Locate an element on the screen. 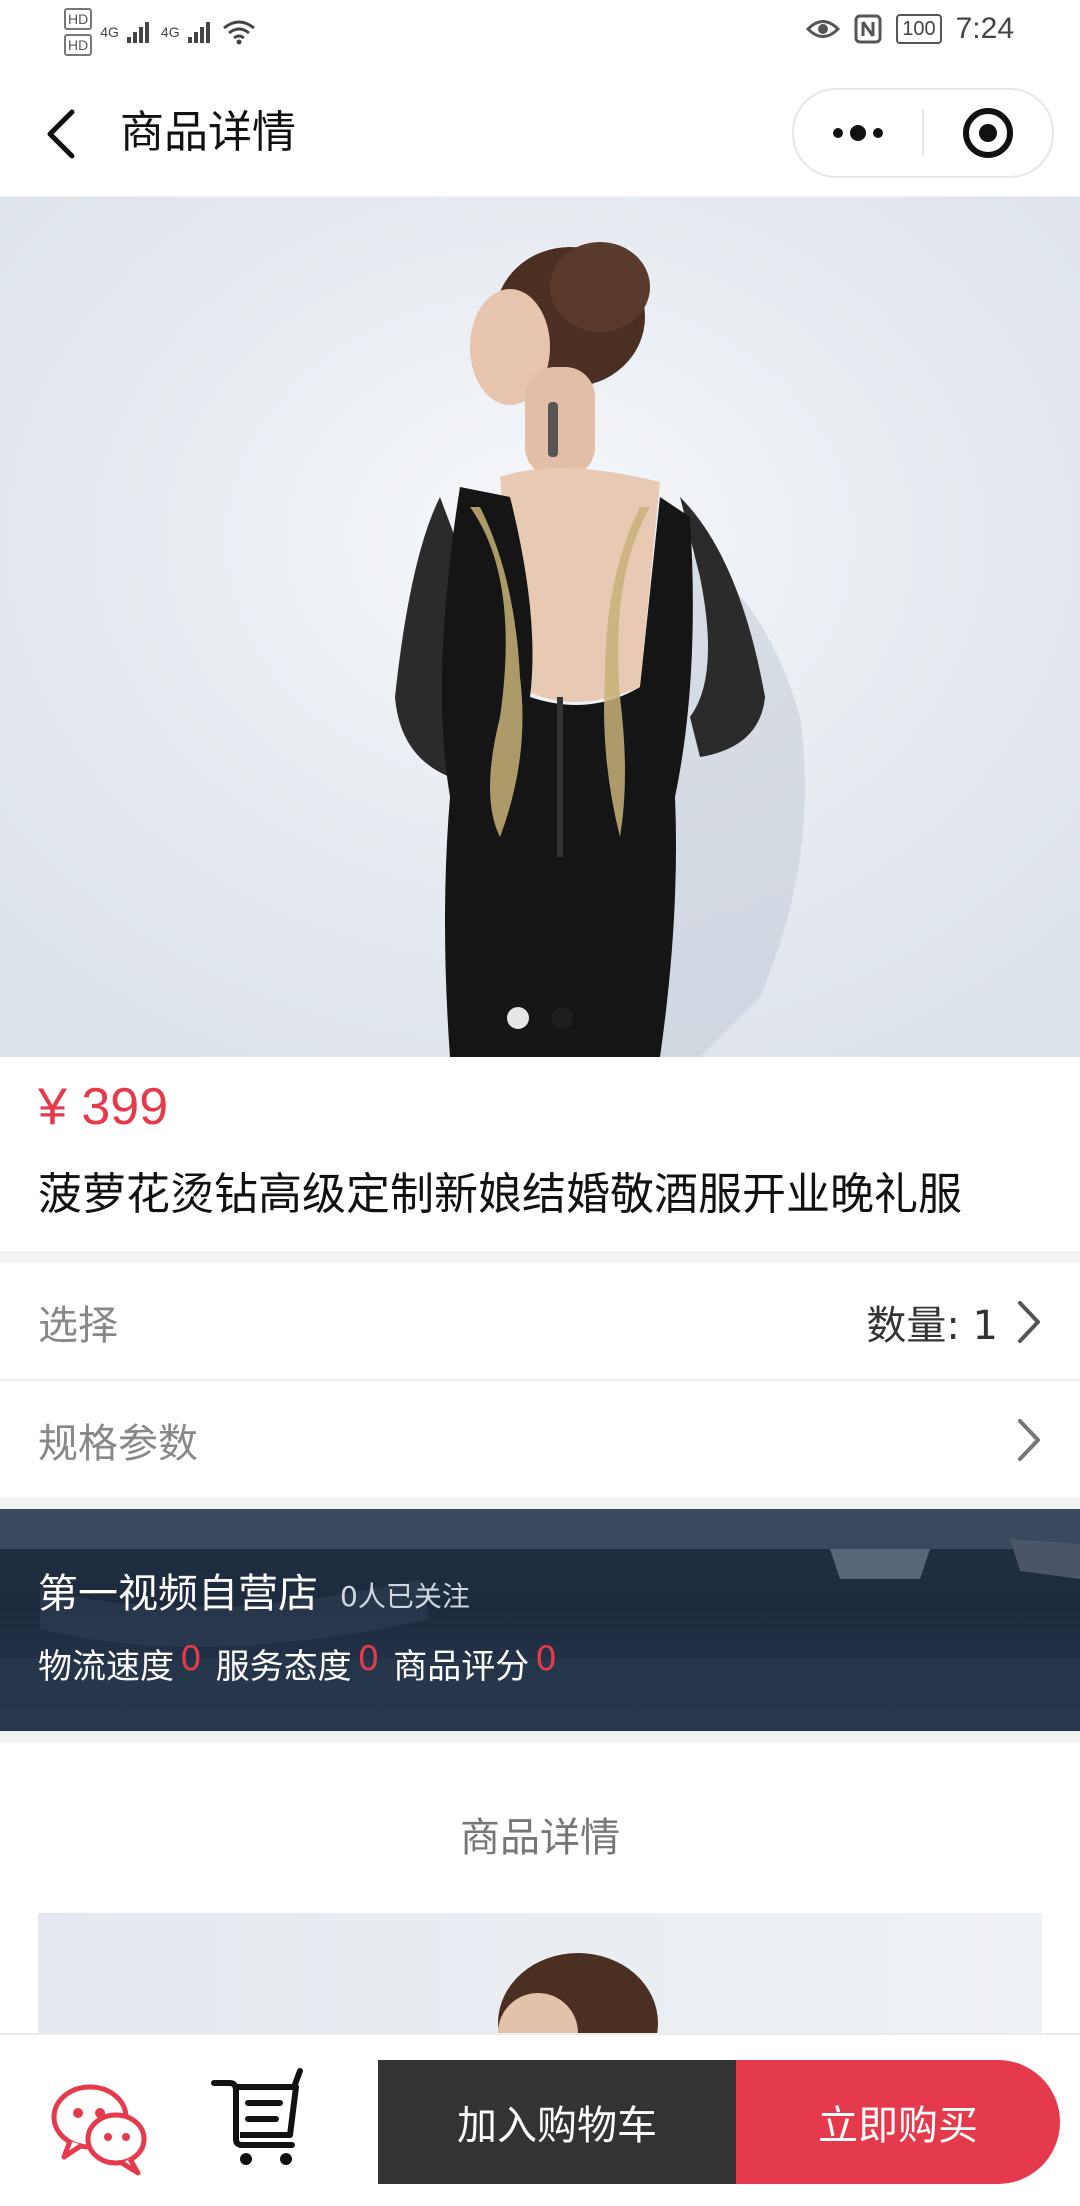  bottom-action-bar: 加入购物车 立即购买 is located at coordinates (540, 2119).